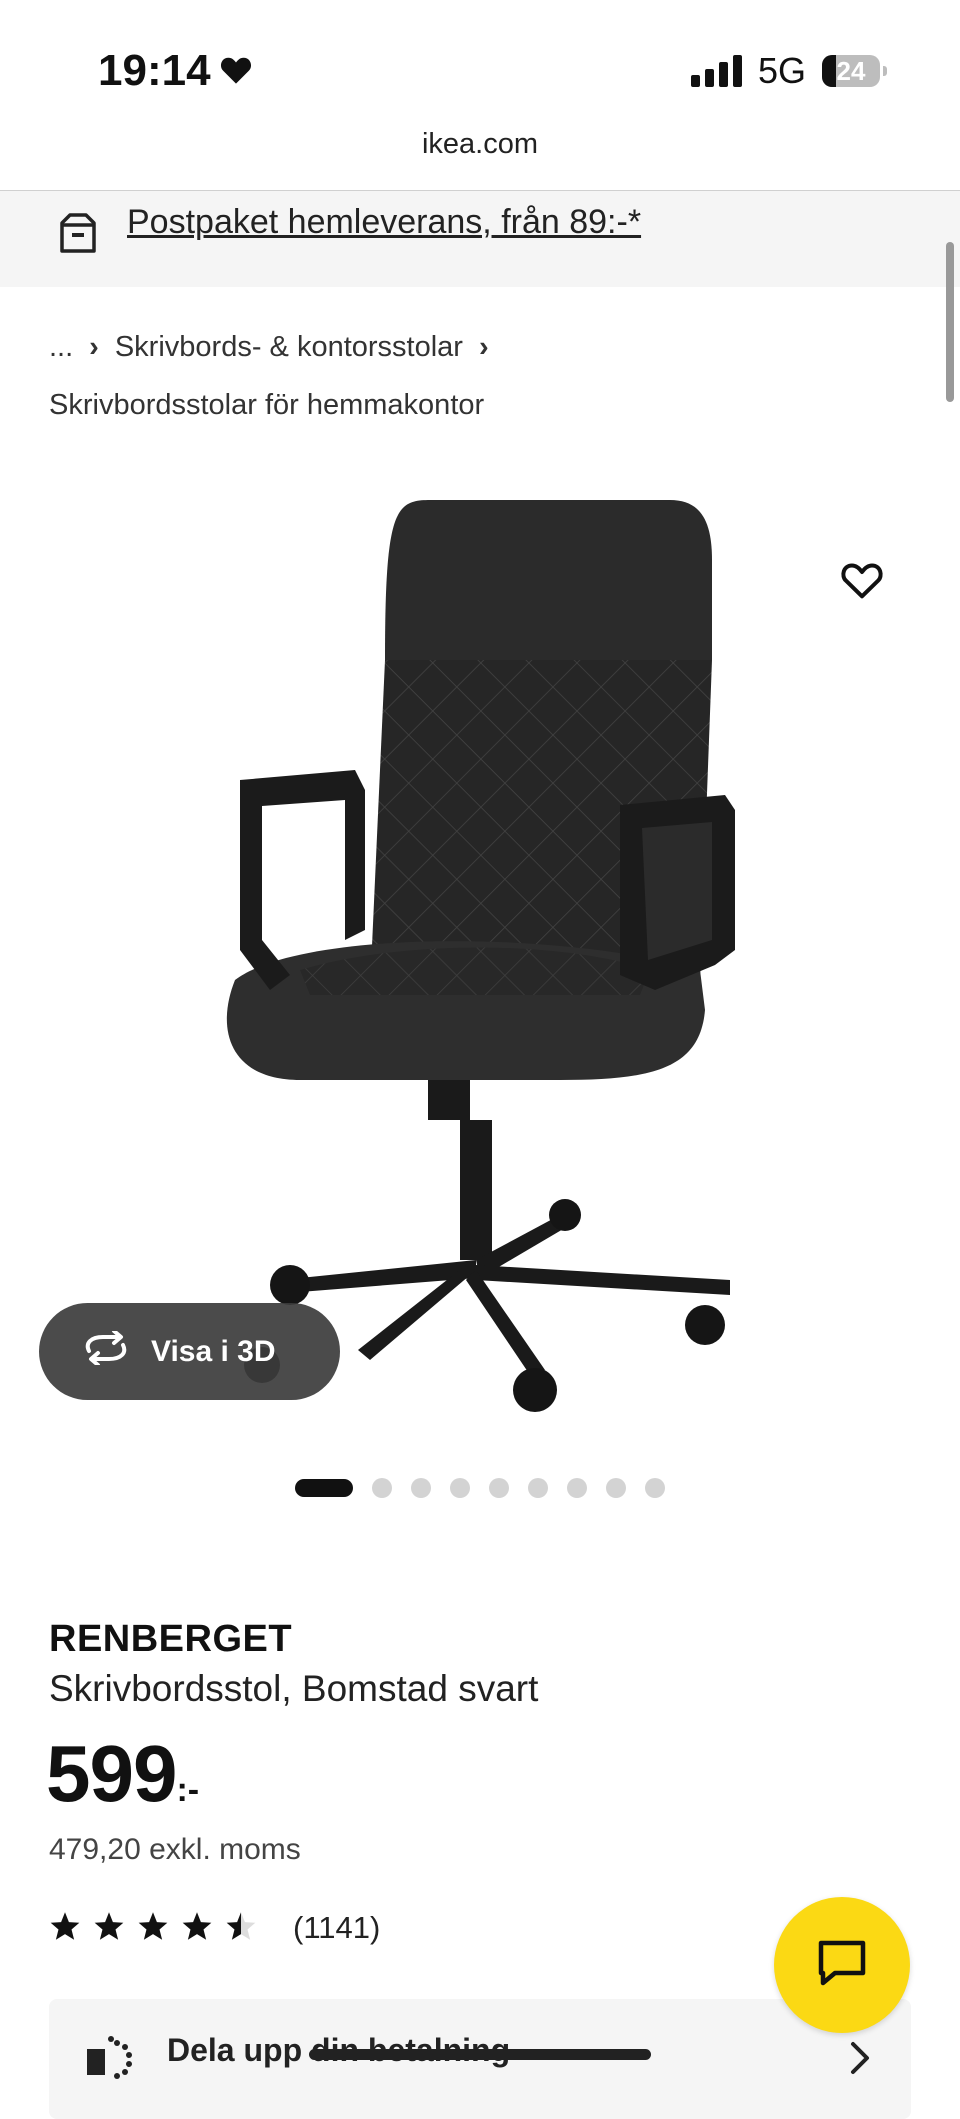 This screenshot has width=960, height=2119. Describe the element at coordinates (175, 1849) in the screenshot. I see `price-ex-vat: 479,20 exkl. moms` at that location.